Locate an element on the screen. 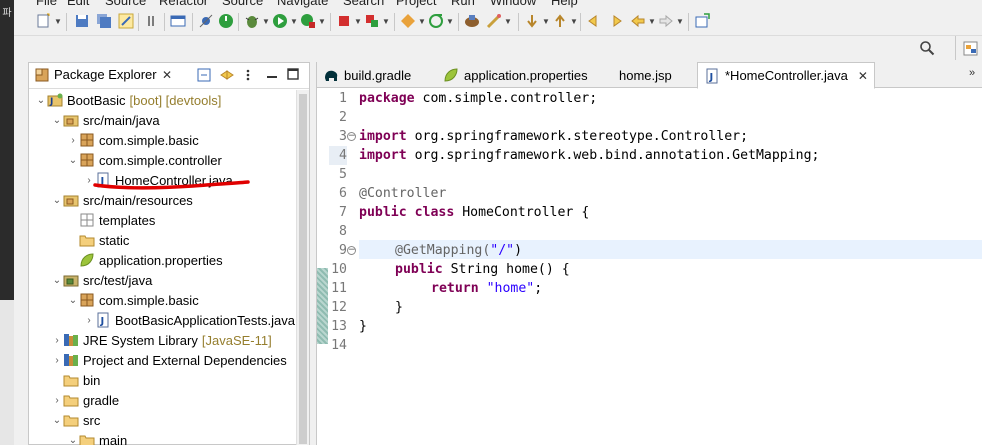  open-view-icon is located at coordinates (702, 21).